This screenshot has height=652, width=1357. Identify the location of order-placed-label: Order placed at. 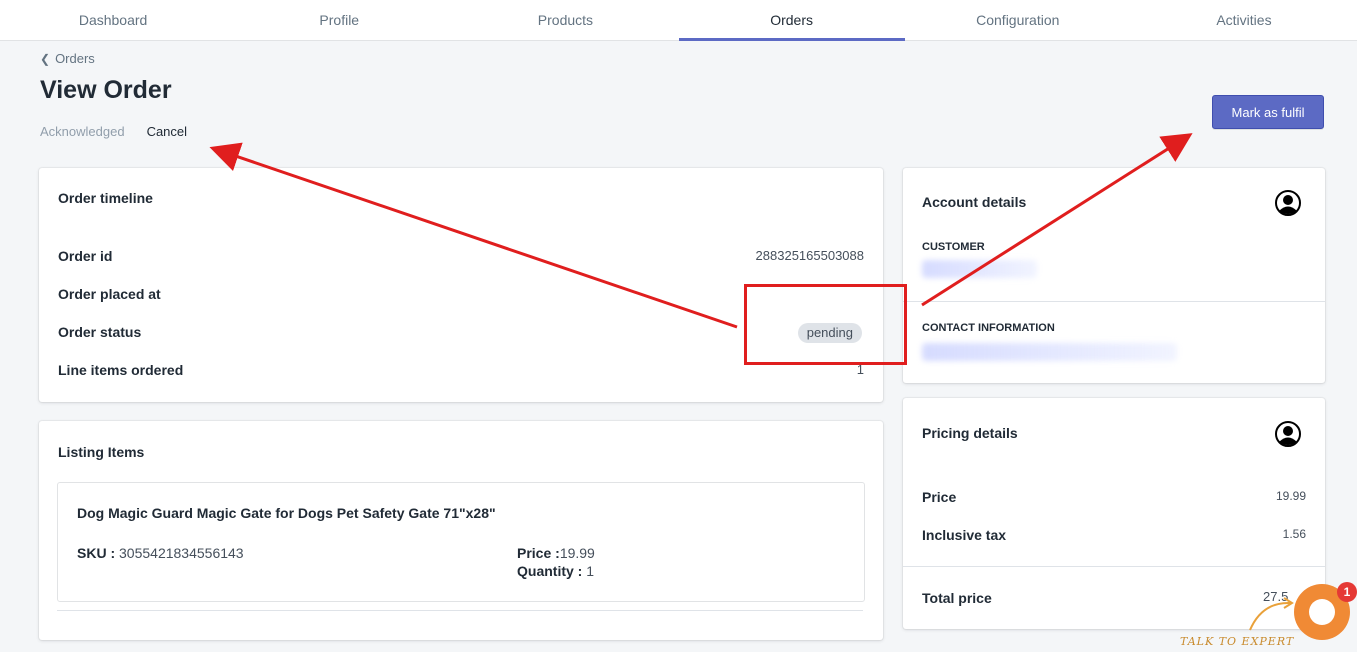
(109, 294).